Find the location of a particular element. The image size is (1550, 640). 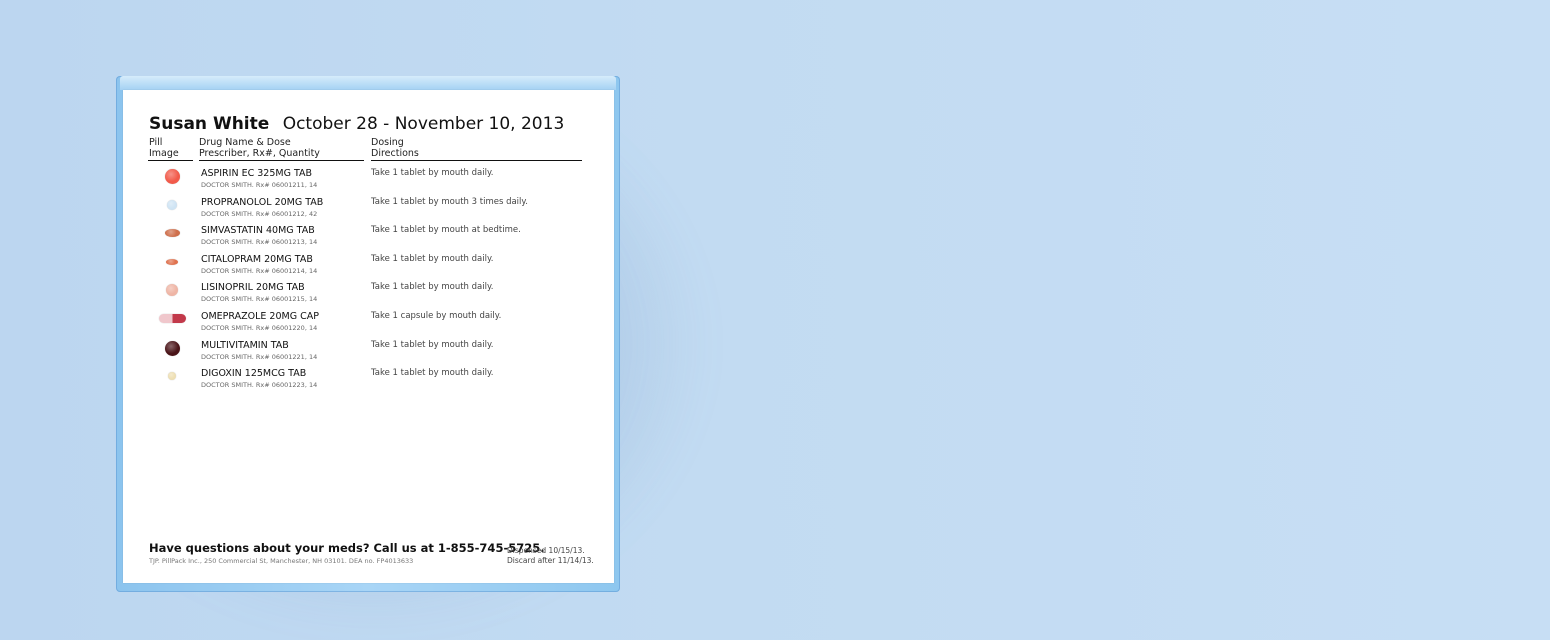

date-range: October 28 - November 10, 2013 is located at coordinates (423, 124).